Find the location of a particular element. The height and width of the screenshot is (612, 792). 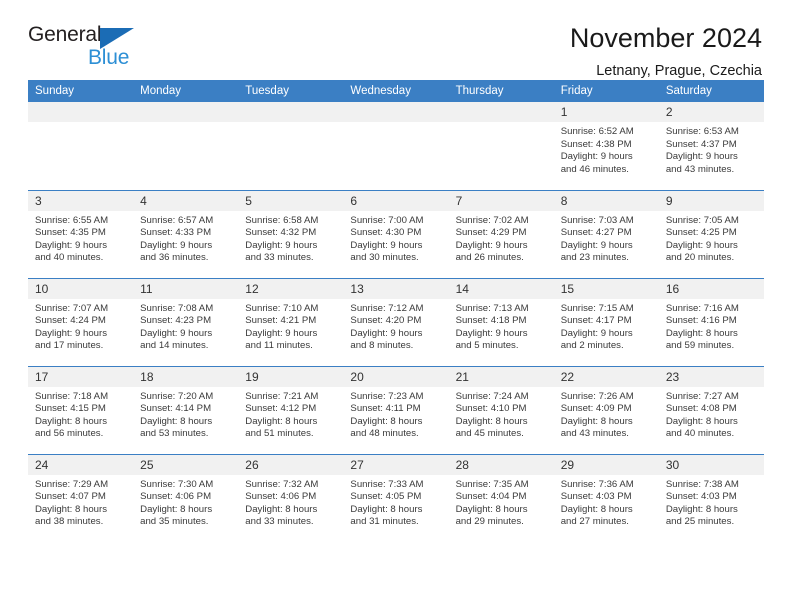

day-number: 18 is located at coordinates (186, 376).